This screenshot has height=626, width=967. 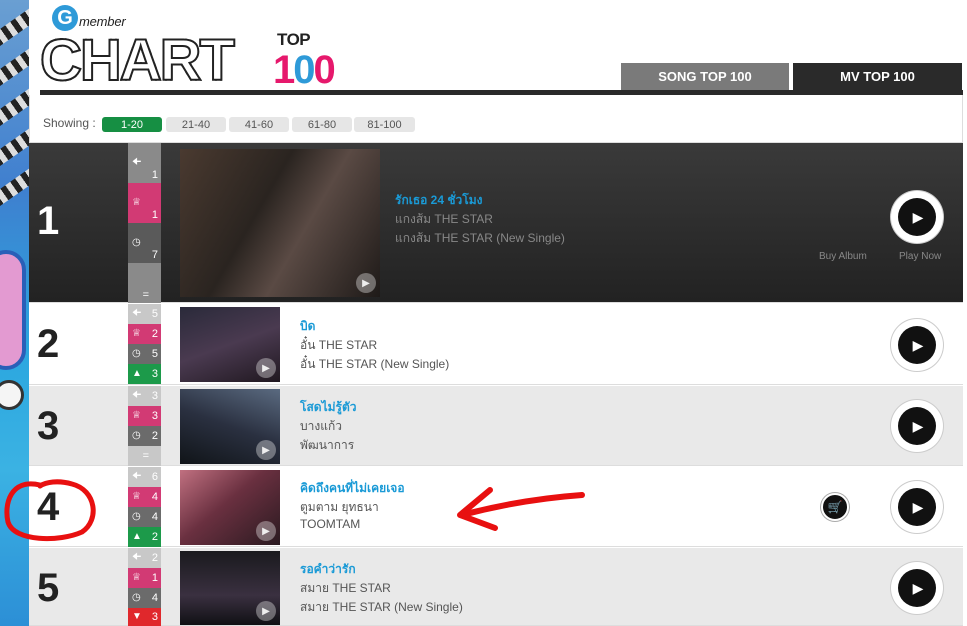 What do you see at coordinates (339, 507) in the screenshot?
I see `song-artist: ตูมตาม ยุทธนา` at bounding box center [339, 507].